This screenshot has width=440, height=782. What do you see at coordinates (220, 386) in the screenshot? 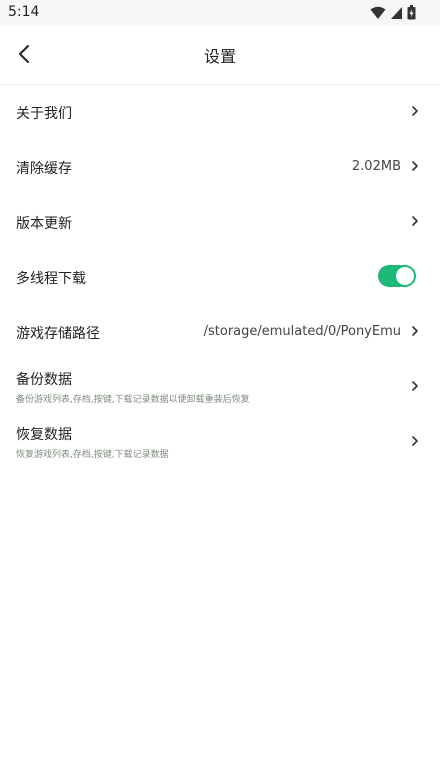
I see `backup-data-row: 备份数据 备份游戏列表,存档,按键,下载记录数据以便卸载重装后恢复` at bounding box center [220, 386].